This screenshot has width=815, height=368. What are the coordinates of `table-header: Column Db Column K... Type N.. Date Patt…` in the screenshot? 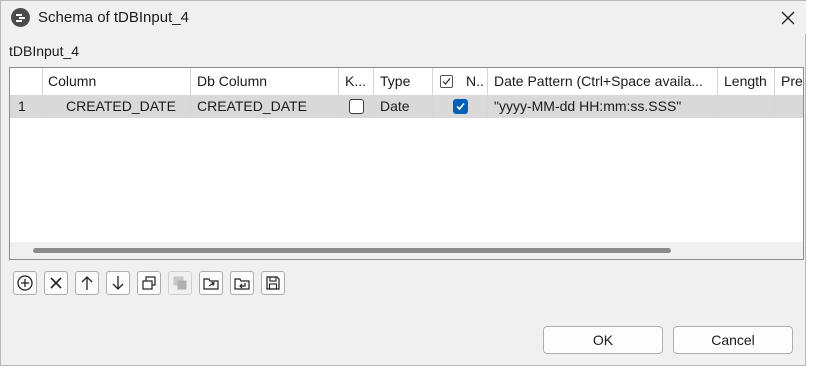 It's located at (406, 81).